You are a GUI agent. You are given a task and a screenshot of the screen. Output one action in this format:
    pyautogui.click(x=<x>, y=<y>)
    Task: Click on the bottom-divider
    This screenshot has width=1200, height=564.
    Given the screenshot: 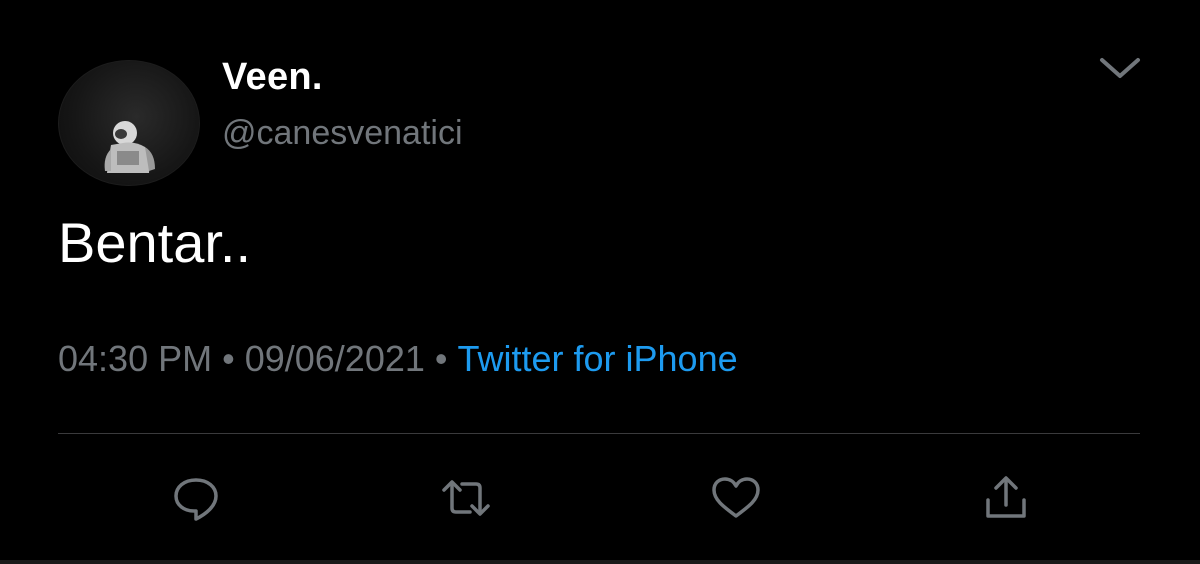 What is the action you would take?
    pyautogui.click(x=600, y=562)
    